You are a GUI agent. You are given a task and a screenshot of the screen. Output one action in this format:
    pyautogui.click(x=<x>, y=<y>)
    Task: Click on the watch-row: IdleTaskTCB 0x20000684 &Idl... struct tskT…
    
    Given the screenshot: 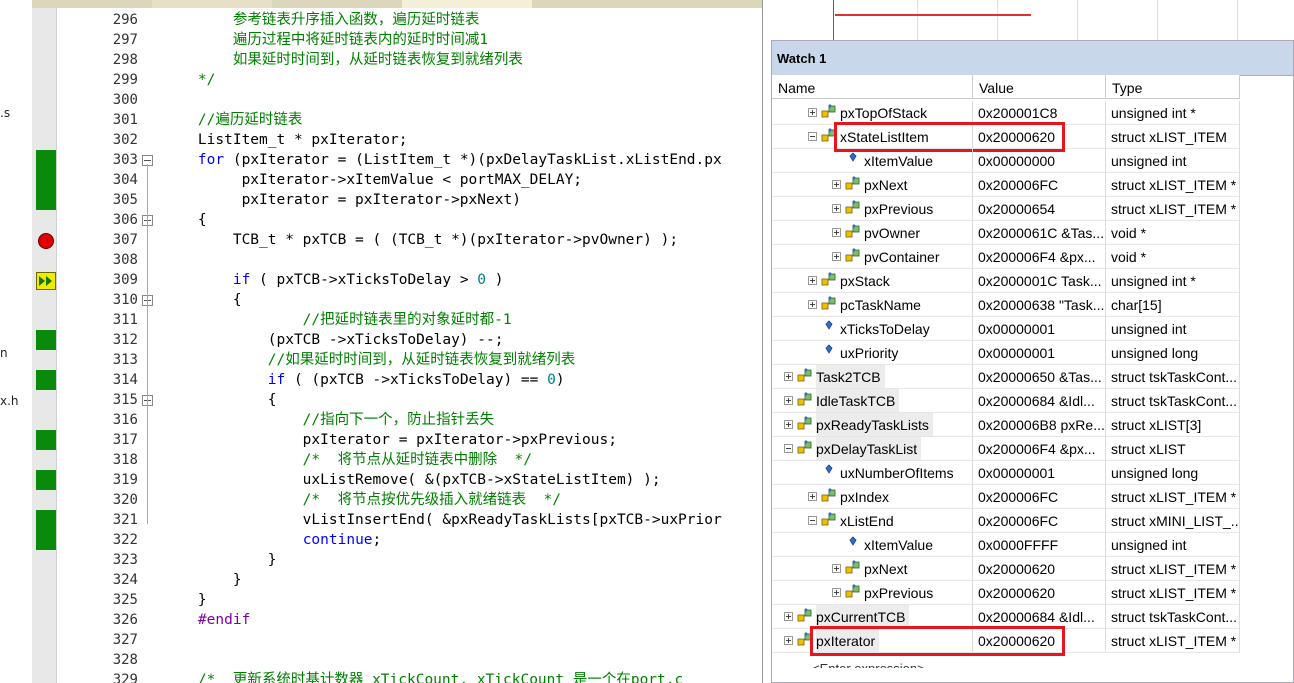 What is the action you would take?
    pyautogui.click(x=1032, y=401)
    